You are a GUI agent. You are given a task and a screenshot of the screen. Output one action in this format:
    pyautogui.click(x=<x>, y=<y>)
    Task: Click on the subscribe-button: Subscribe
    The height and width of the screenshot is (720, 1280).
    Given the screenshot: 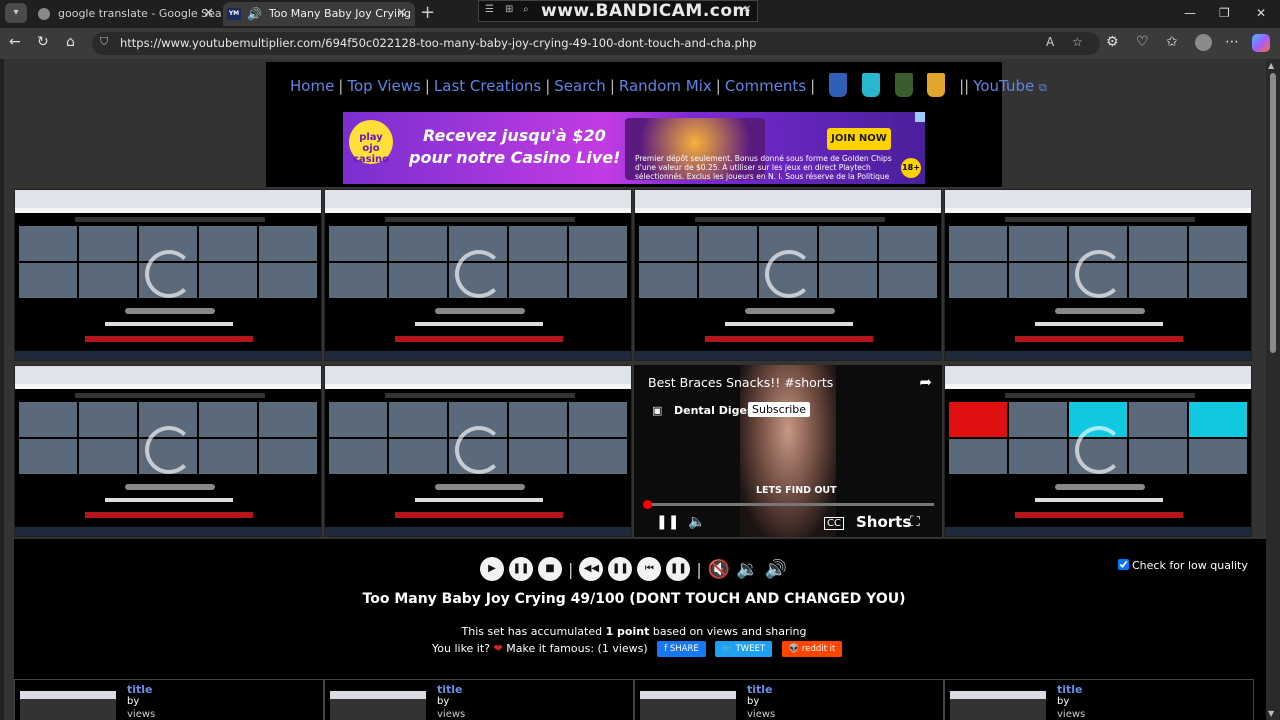 What is the action you would take?
    pyautogui.click(x=779, y=409)
    